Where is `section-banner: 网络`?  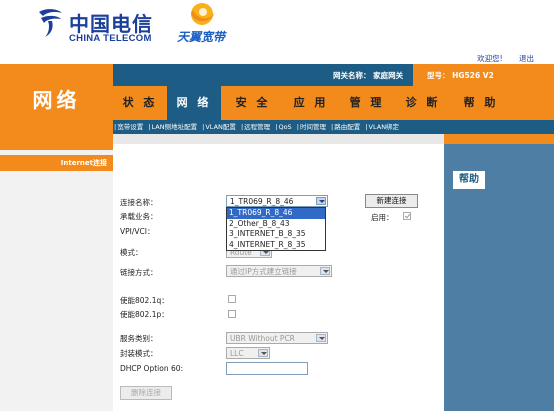 section-banner: 网络 is located at coordinates (56, 107).